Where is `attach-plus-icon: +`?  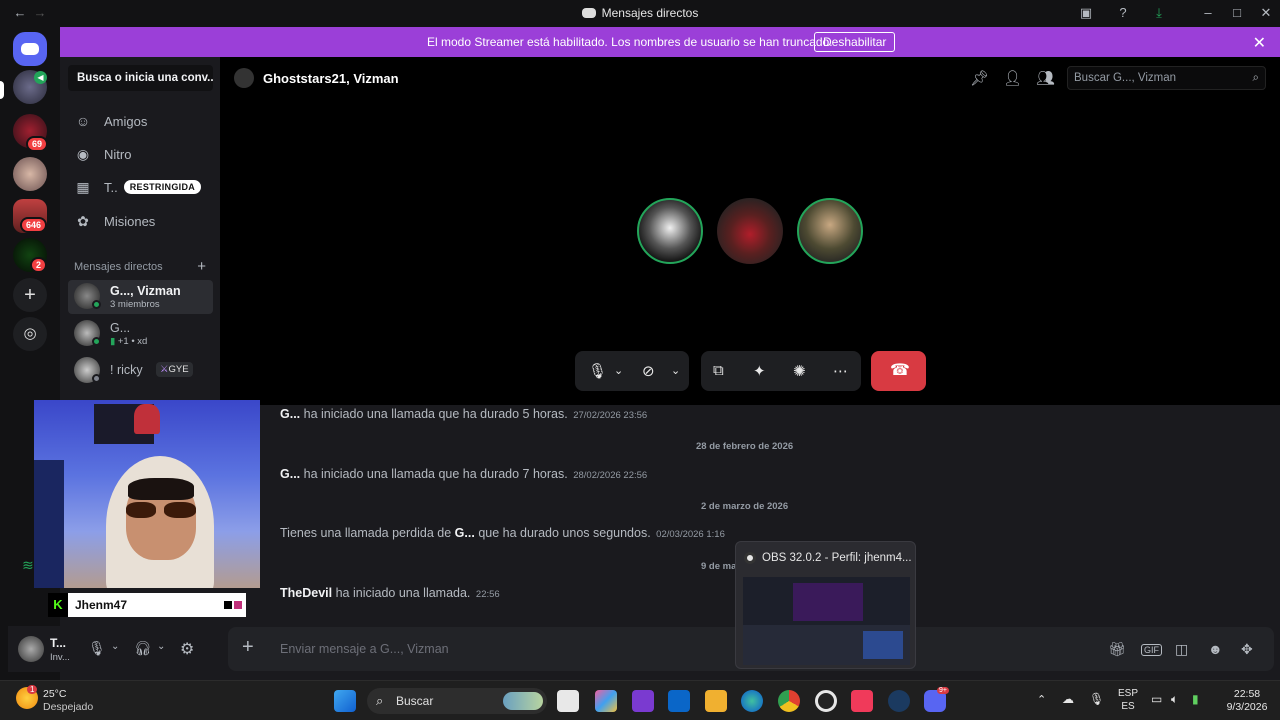 attach-plus-icon: + is located at coordinates (248, 647).